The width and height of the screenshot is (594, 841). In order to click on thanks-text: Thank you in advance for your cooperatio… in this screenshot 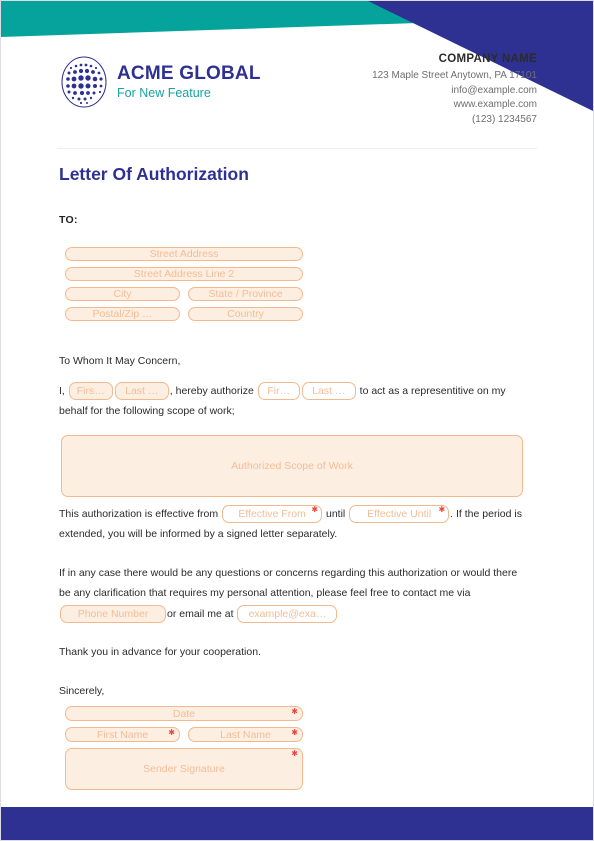, I will do `click(160, 652)`.